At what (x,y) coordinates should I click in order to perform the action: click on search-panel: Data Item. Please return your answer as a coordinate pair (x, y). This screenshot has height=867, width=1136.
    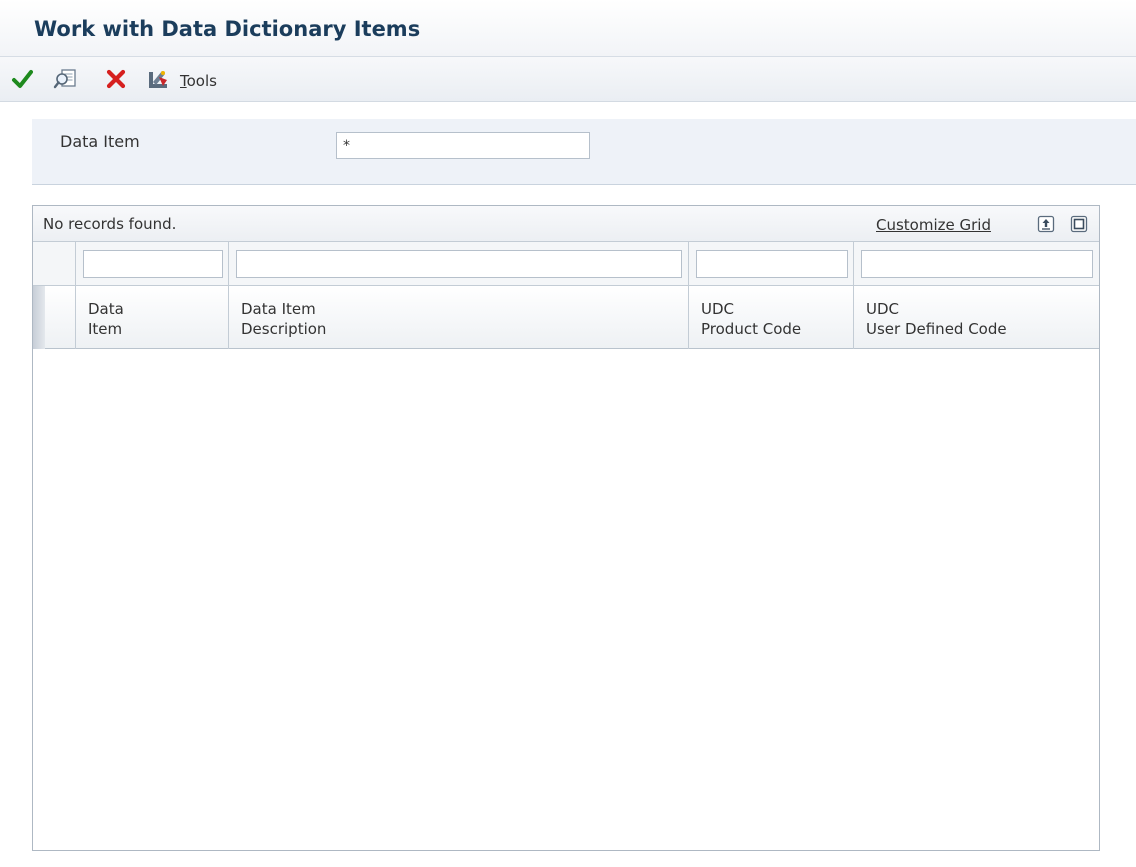
    Looking at the image, I should click on (584, 152).